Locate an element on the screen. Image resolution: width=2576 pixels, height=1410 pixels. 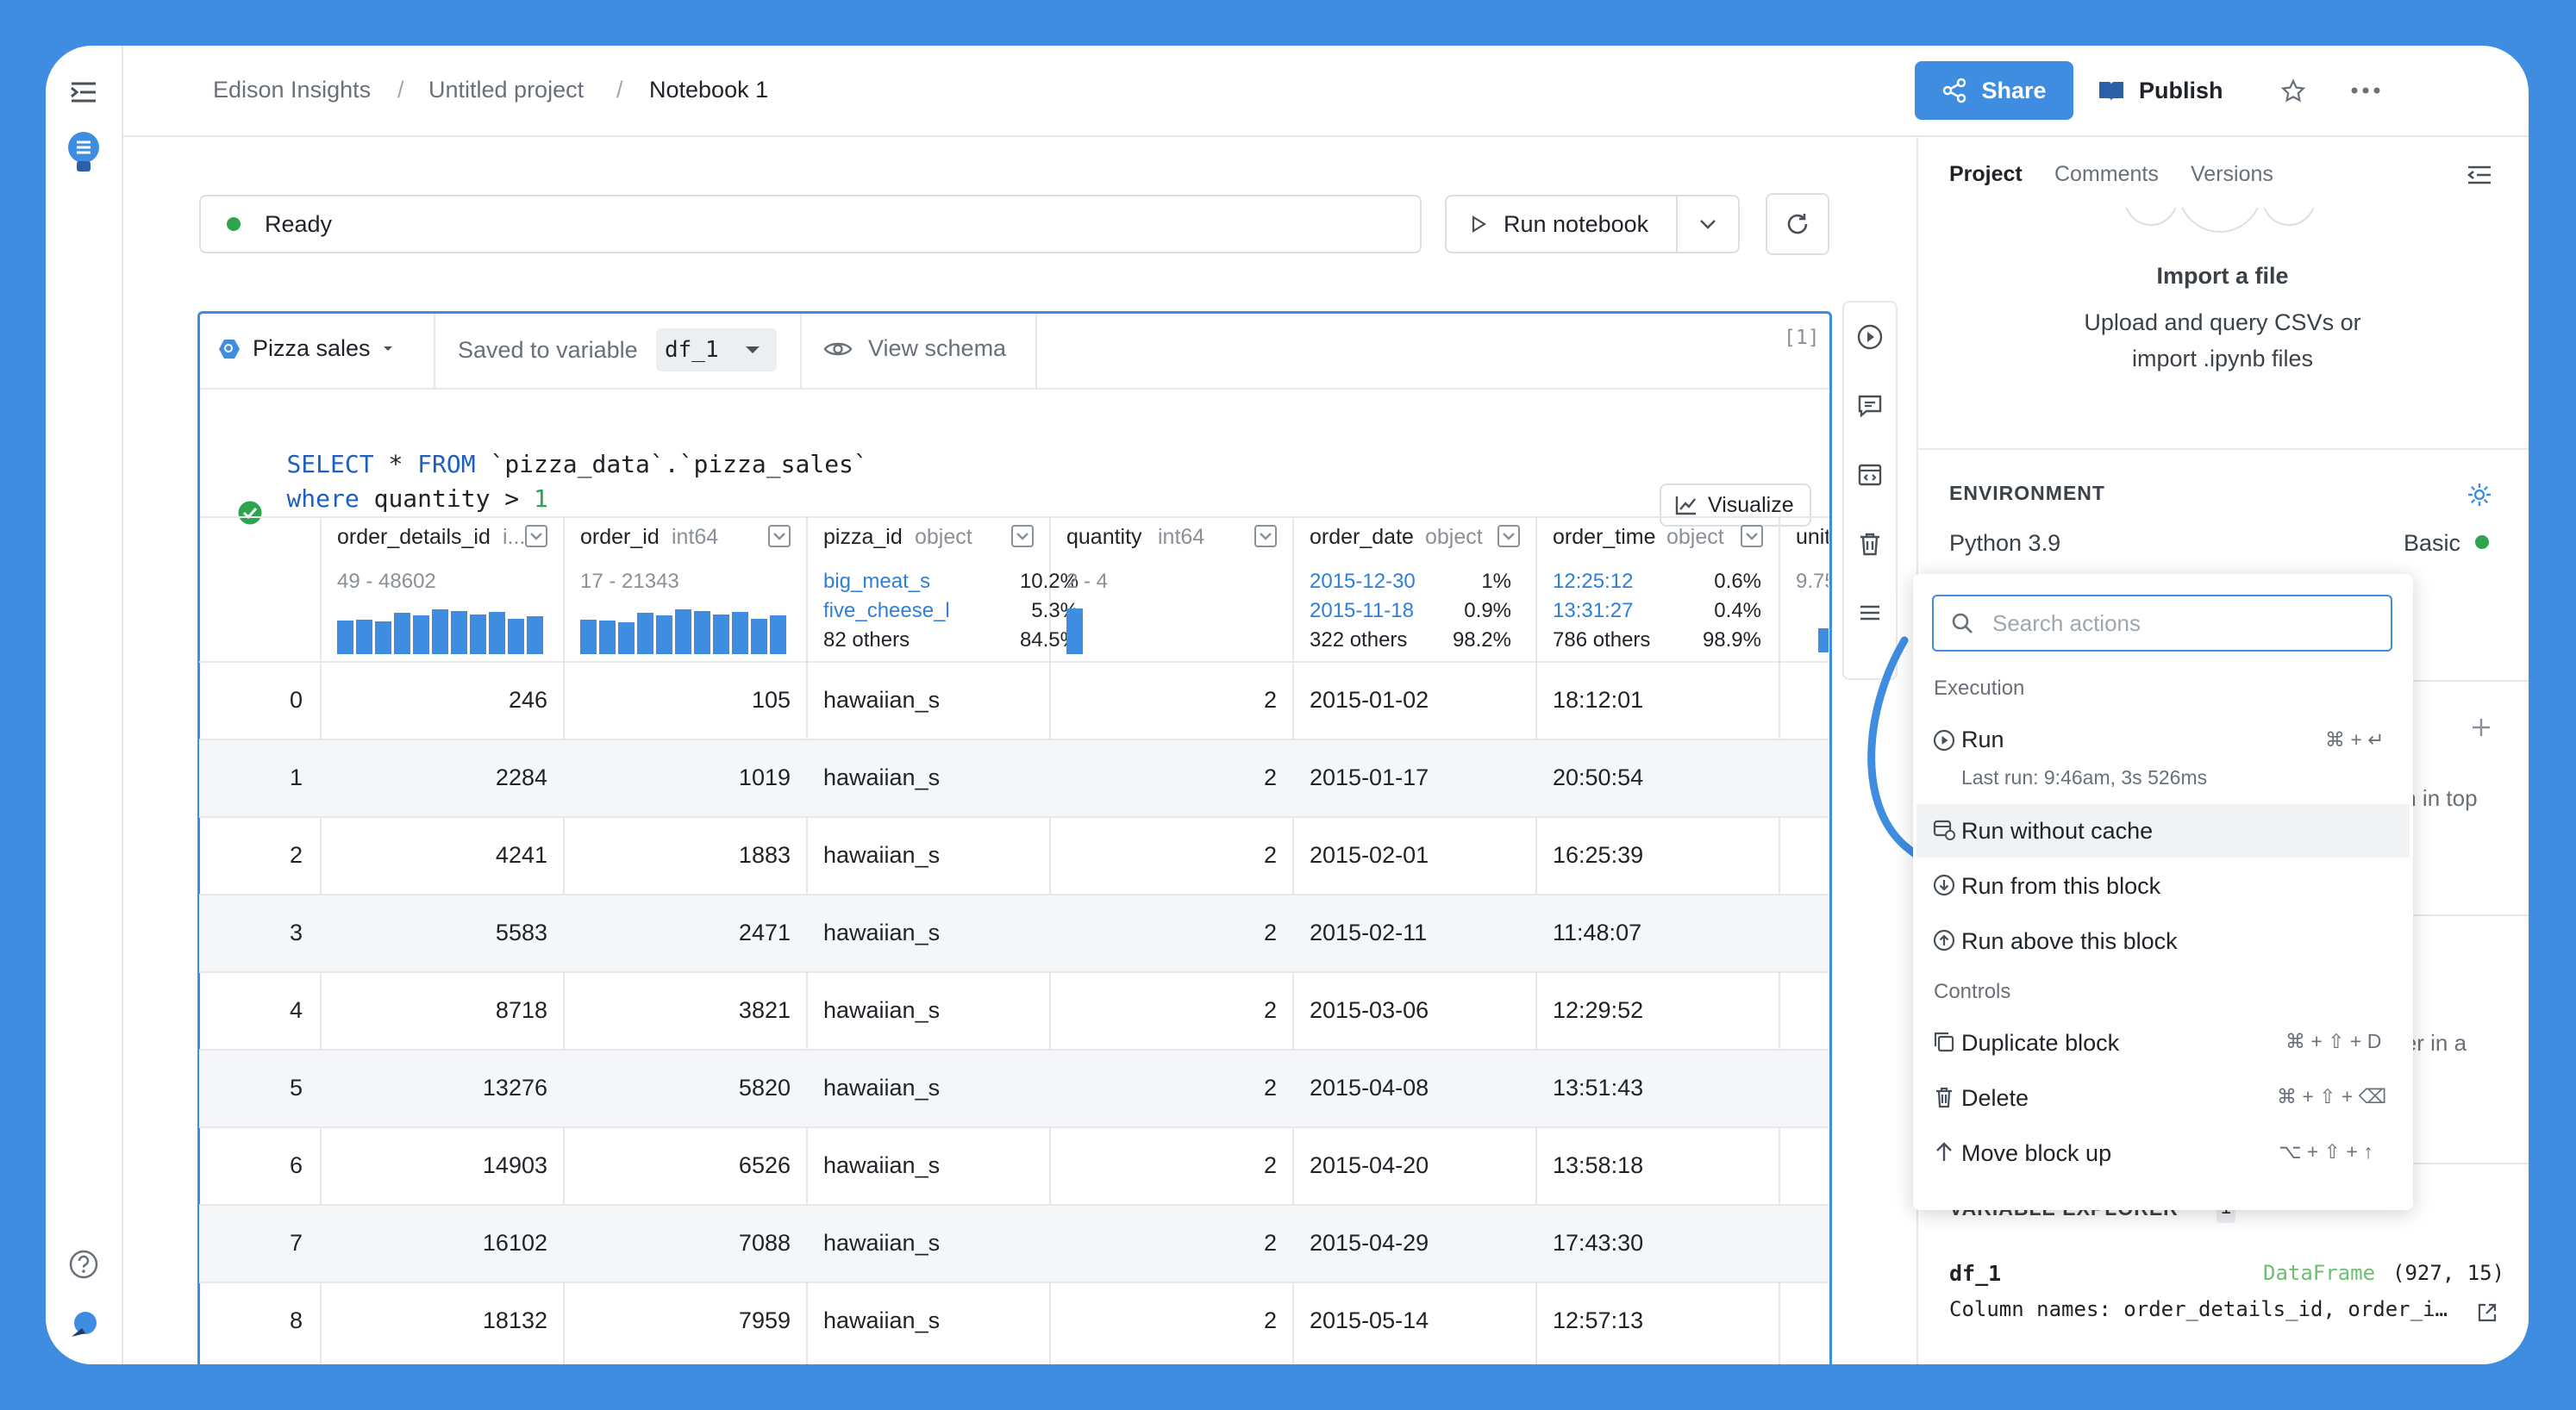
table-row: 8 18132 7959 hawaiian_s 2 2015-05-14 12:57:13 is located at coordinates (1014, 1320).